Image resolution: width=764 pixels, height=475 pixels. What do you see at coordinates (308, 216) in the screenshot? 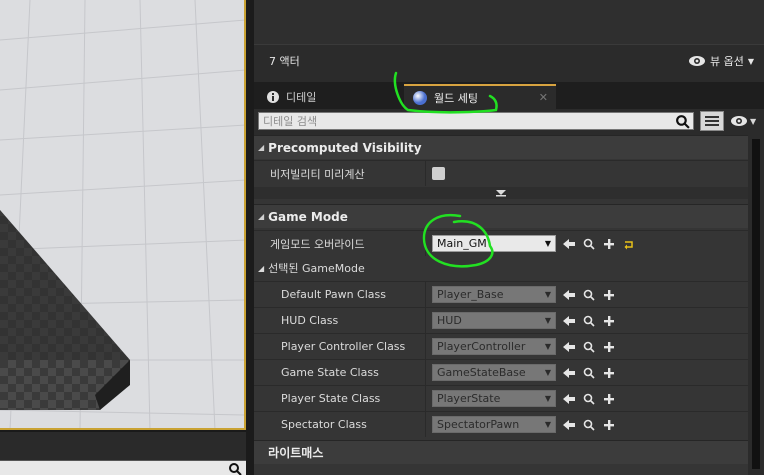
I see `category-title: Game Mode` at bounding box center [308, 216].